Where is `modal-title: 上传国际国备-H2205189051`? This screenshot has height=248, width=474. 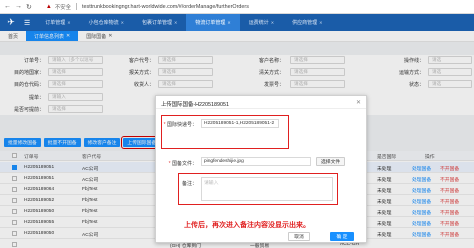
modal-title: 上传国际国备-H2205189051 is located at coordinates (195, 105).